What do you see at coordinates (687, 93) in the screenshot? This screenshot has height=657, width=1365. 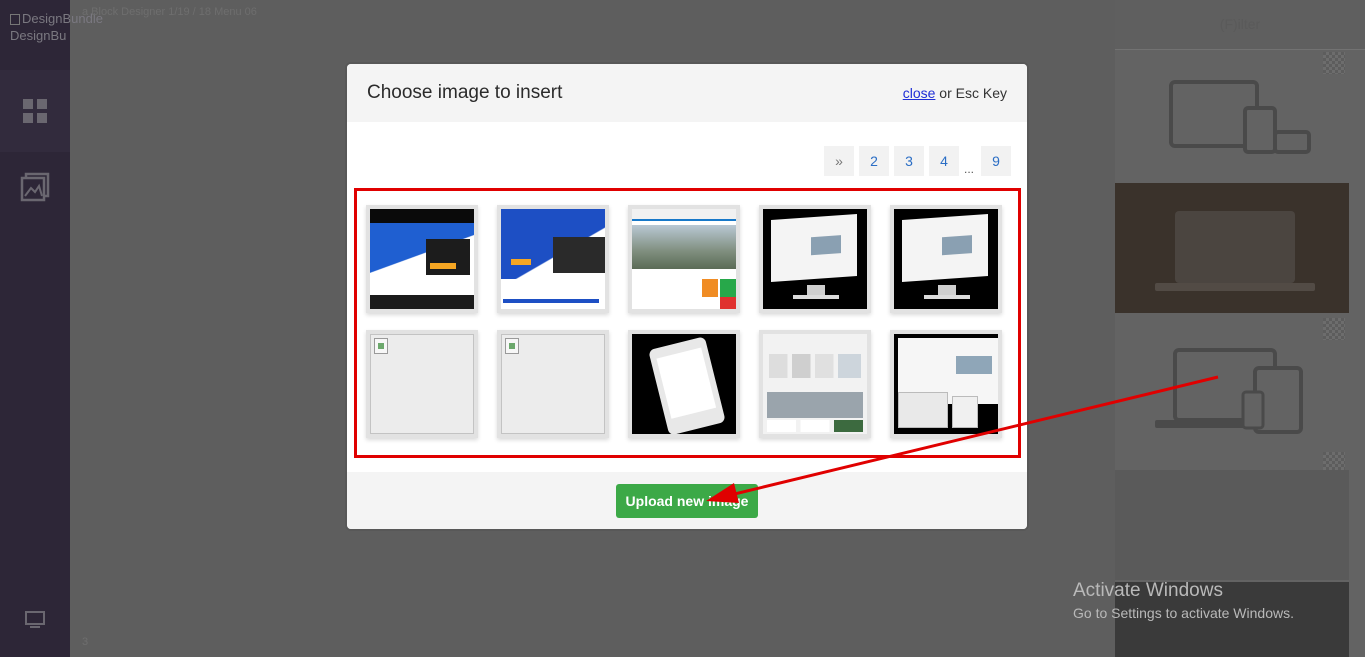 I see `modal-header: Choose image to insert close or Esc Key` at bounding box center [687, 93].